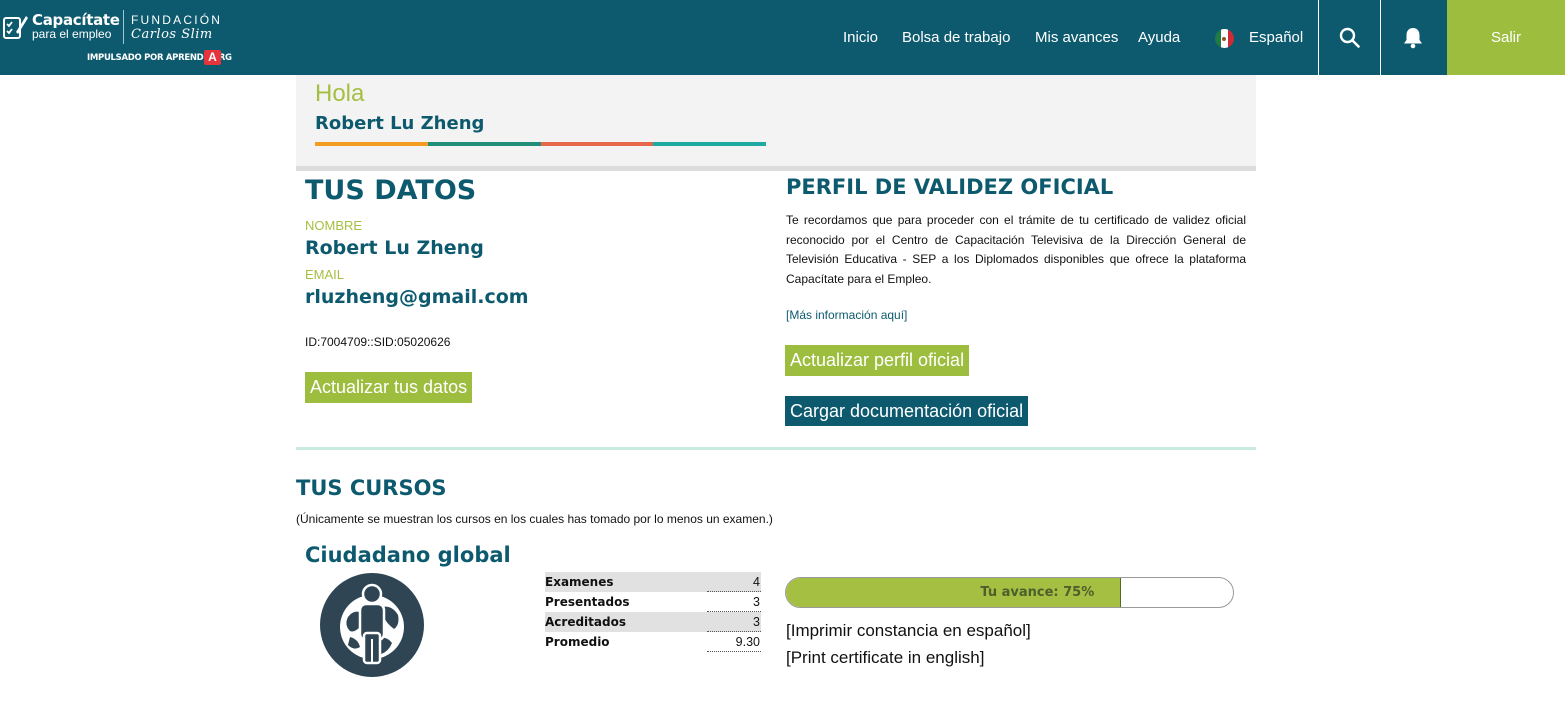 This screenshot has height=708, width=1565. I want to click on color-bar-green, so click(484, 144).